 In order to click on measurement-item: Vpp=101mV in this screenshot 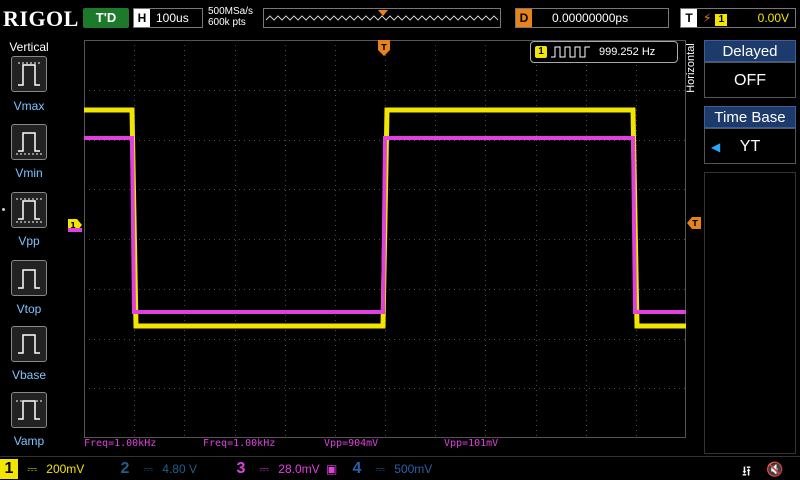, I will do `click(471, 443)`.